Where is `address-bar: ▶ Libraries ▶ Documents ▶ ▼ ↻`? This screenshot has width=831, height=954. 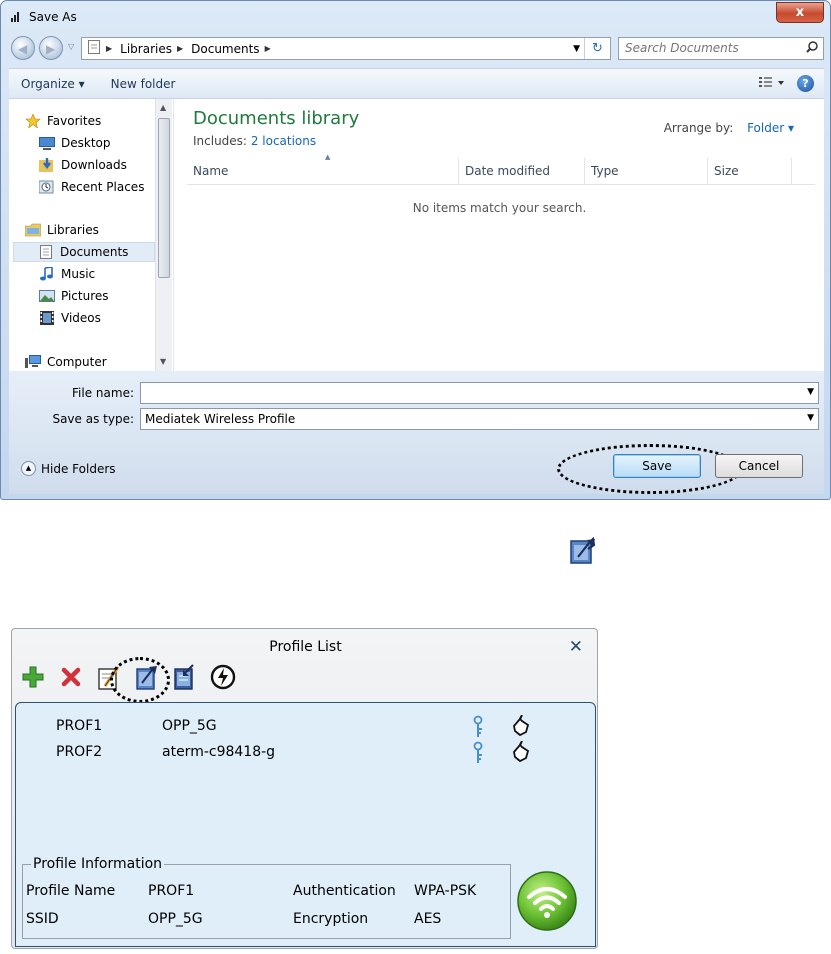
address-bar: ▶ Libraries ▶ Documents ▶ ▼ ↻ is located at coordinates (346, 48).